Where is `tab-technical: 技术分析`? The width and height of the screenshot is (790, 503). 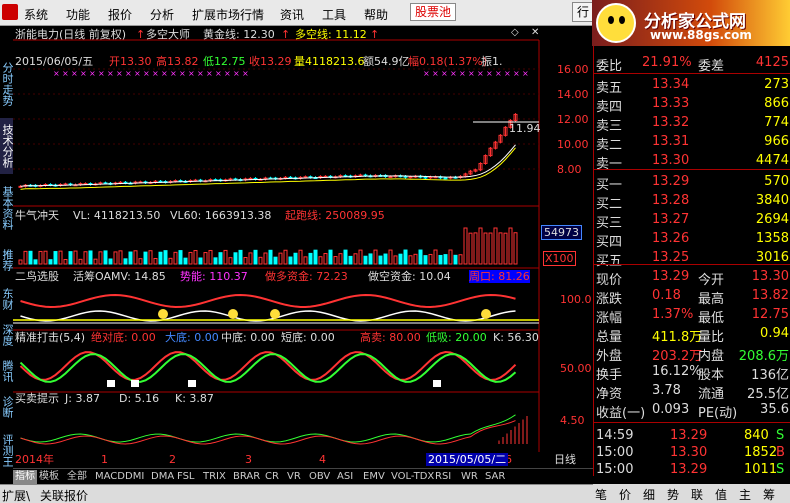 tab-technical: 技术分析 is located at coordinates (7, 146).